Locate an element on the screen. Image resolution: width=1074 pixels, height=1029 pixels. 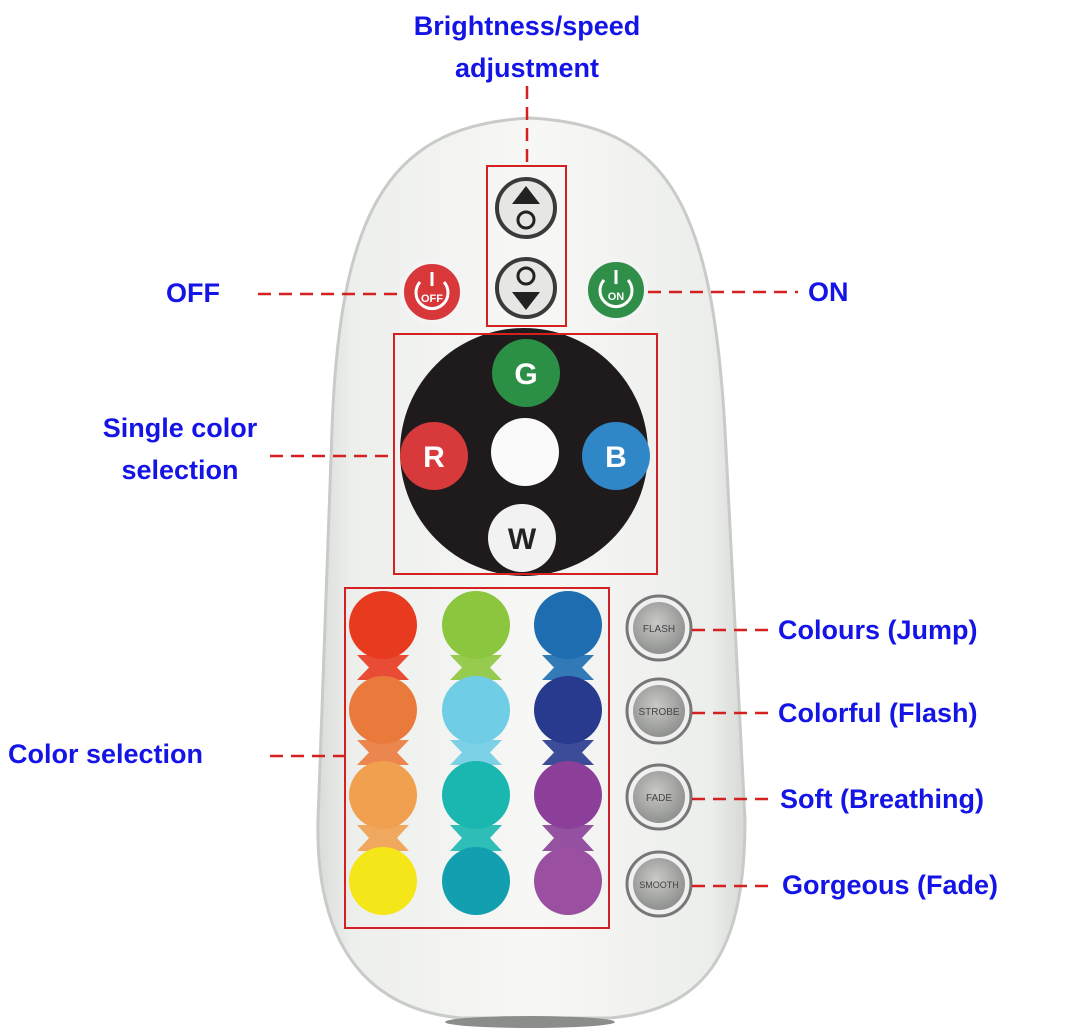
b-button: B is located at coordinates (616, 456).